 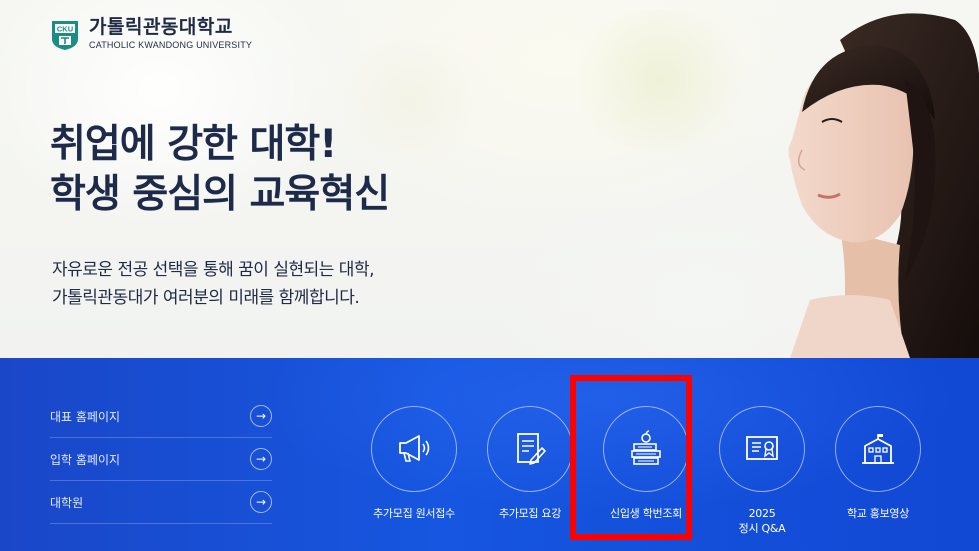 I want to click on menu-item-additional-guidelines: 추가모집 요강, so click(x=530, y=471).